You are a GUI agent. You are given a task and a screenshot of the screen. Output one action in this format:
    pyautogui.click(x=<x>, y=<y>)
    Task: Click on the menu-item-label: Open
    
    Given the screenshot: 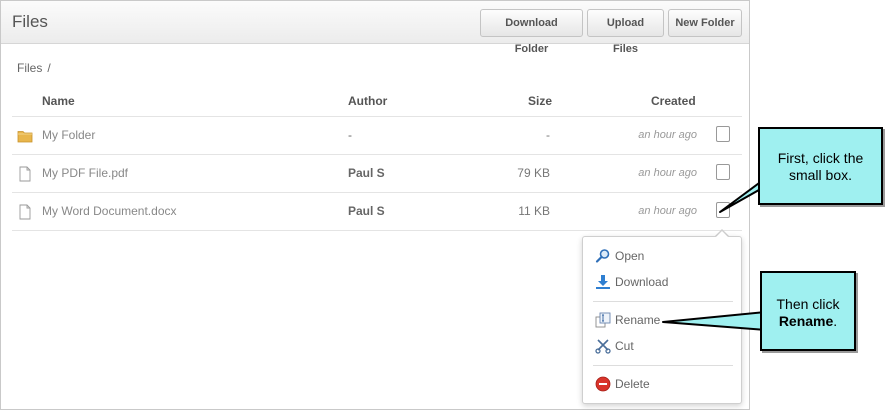 What is the action you would take?
    pyautogui.click(x=630, y=256)
    